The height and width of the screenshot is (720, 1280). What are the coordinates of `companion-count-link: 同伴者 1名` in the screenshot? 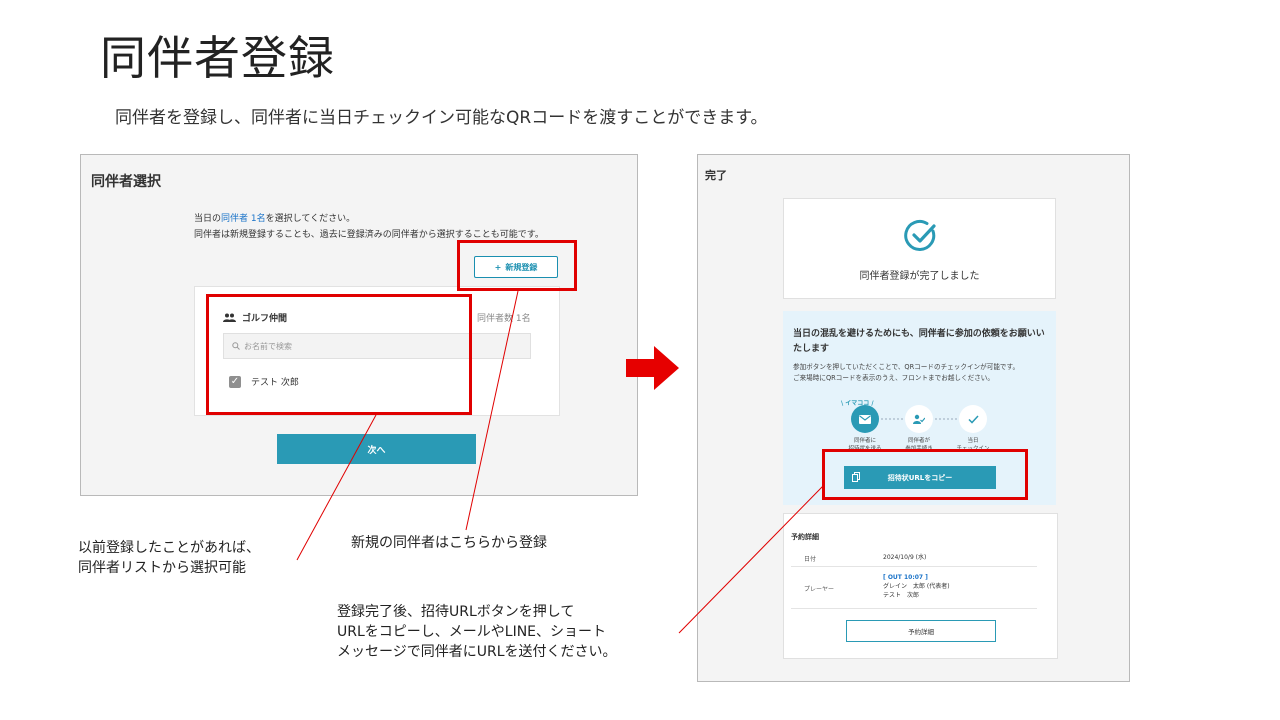 It's located at (243, 219).